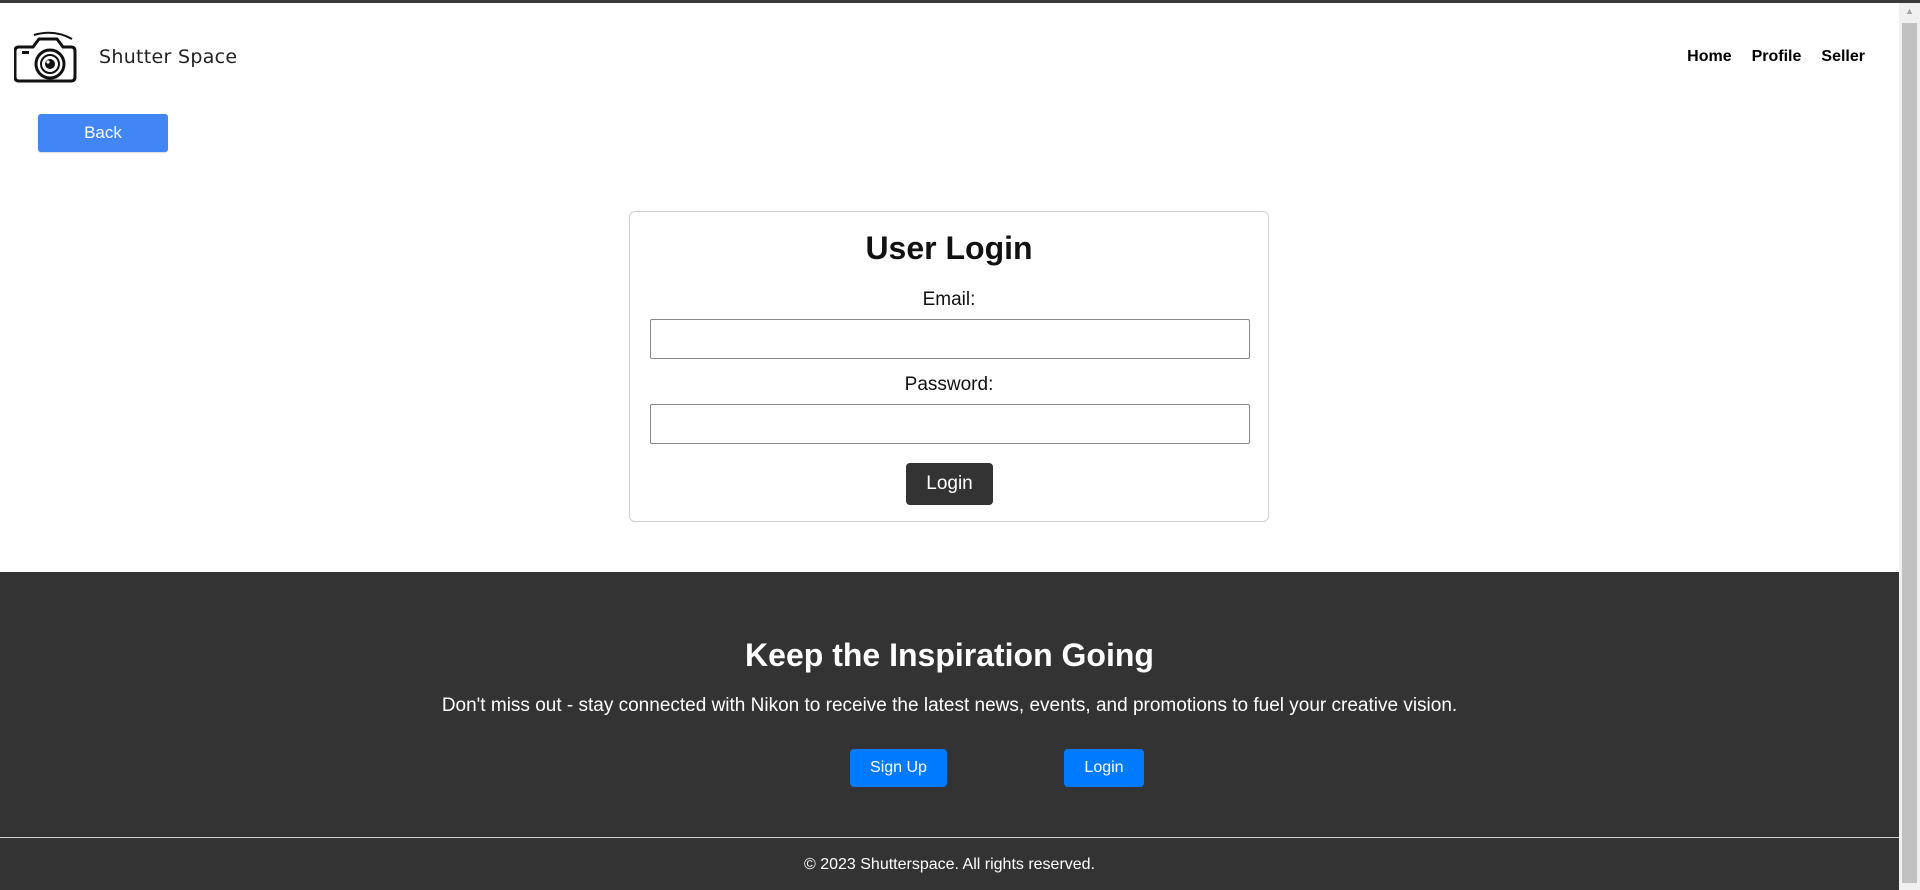 The height and width of the screenshot is (890, 1920). What do you see at coordinates (949, 299) in the screenshot?
I see `email-label: Email:` at bounding box center [949, 299].